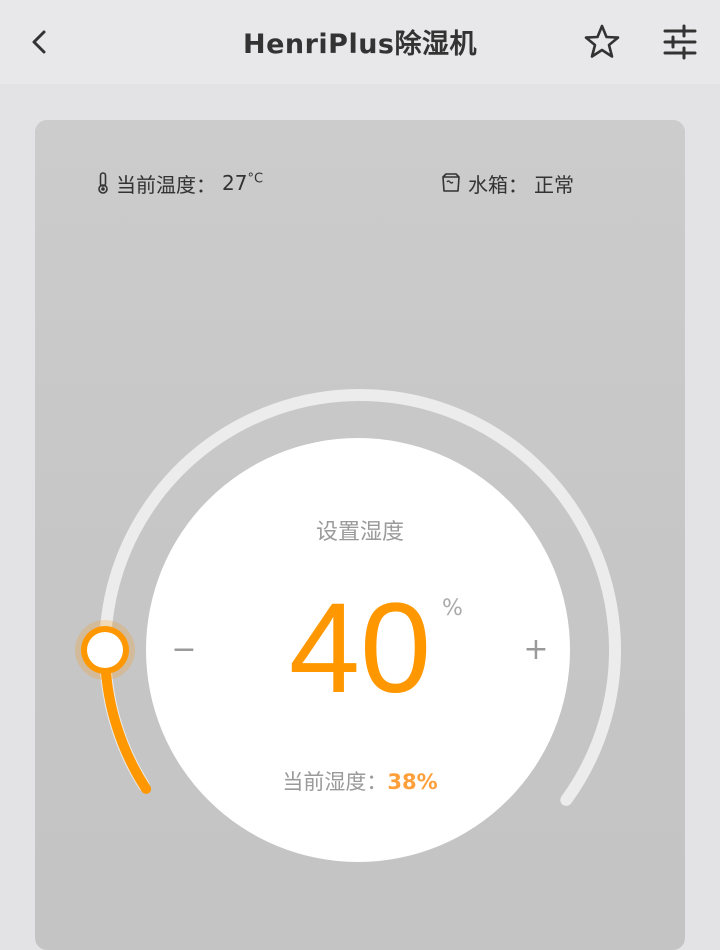 The image size is (720, 950). I want to click on increase-button: +, so click(536, 650).